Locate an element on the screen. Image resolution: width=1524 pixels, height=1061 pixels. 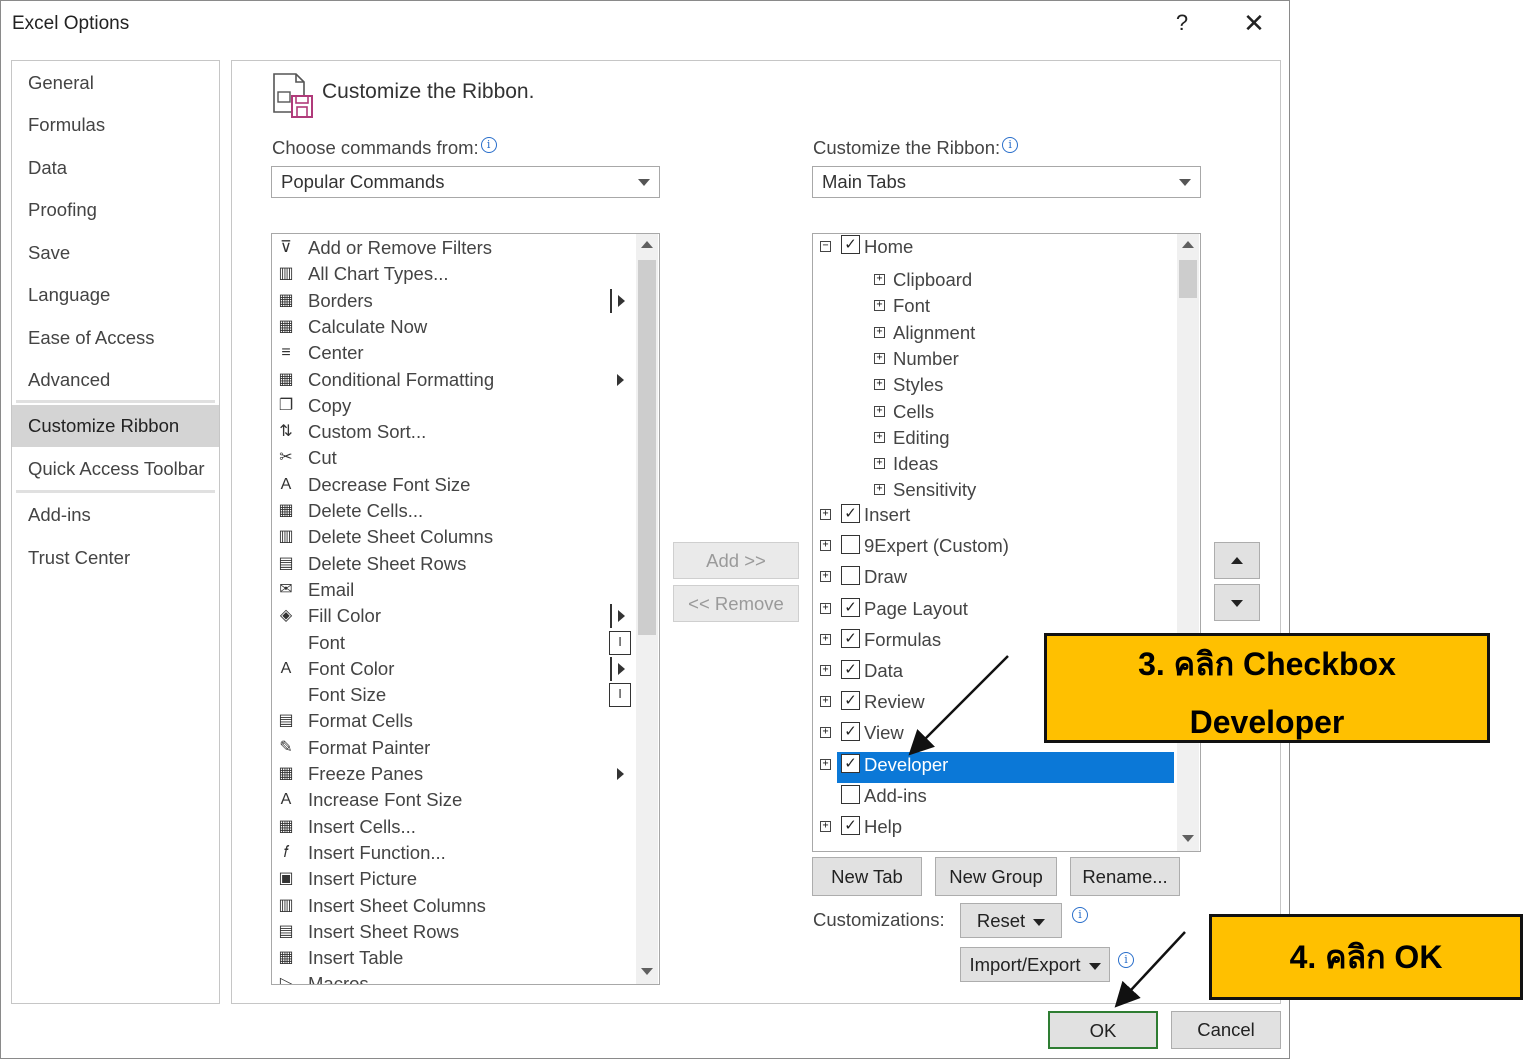
arrow-to-ok is located at coordinates (1150, 969).